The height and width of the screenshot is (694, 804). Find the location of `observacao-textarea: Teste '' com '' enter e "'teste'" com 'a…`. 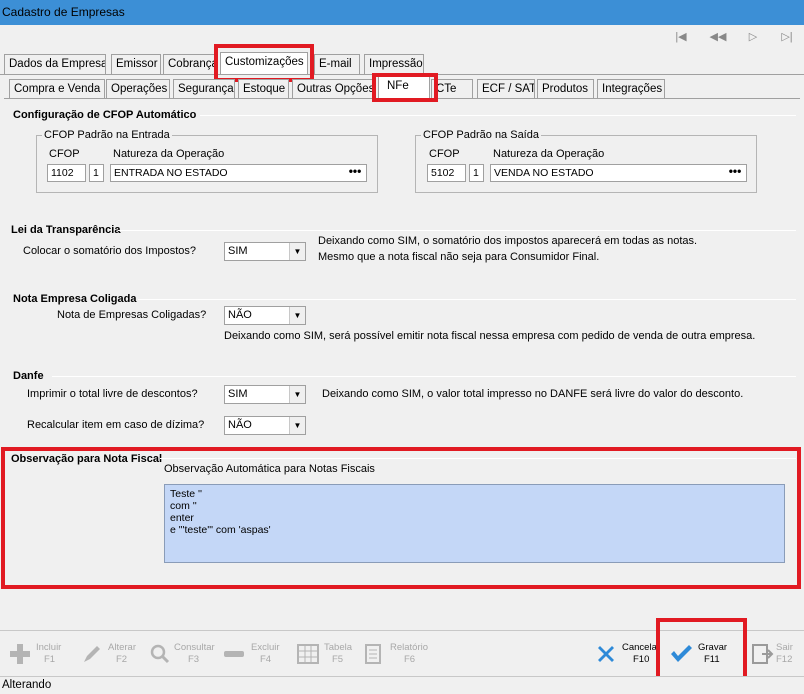

observacao-textarea: Teste '' com '' enter e "'teste'" com 'a… is located at coordinates (474, 523).